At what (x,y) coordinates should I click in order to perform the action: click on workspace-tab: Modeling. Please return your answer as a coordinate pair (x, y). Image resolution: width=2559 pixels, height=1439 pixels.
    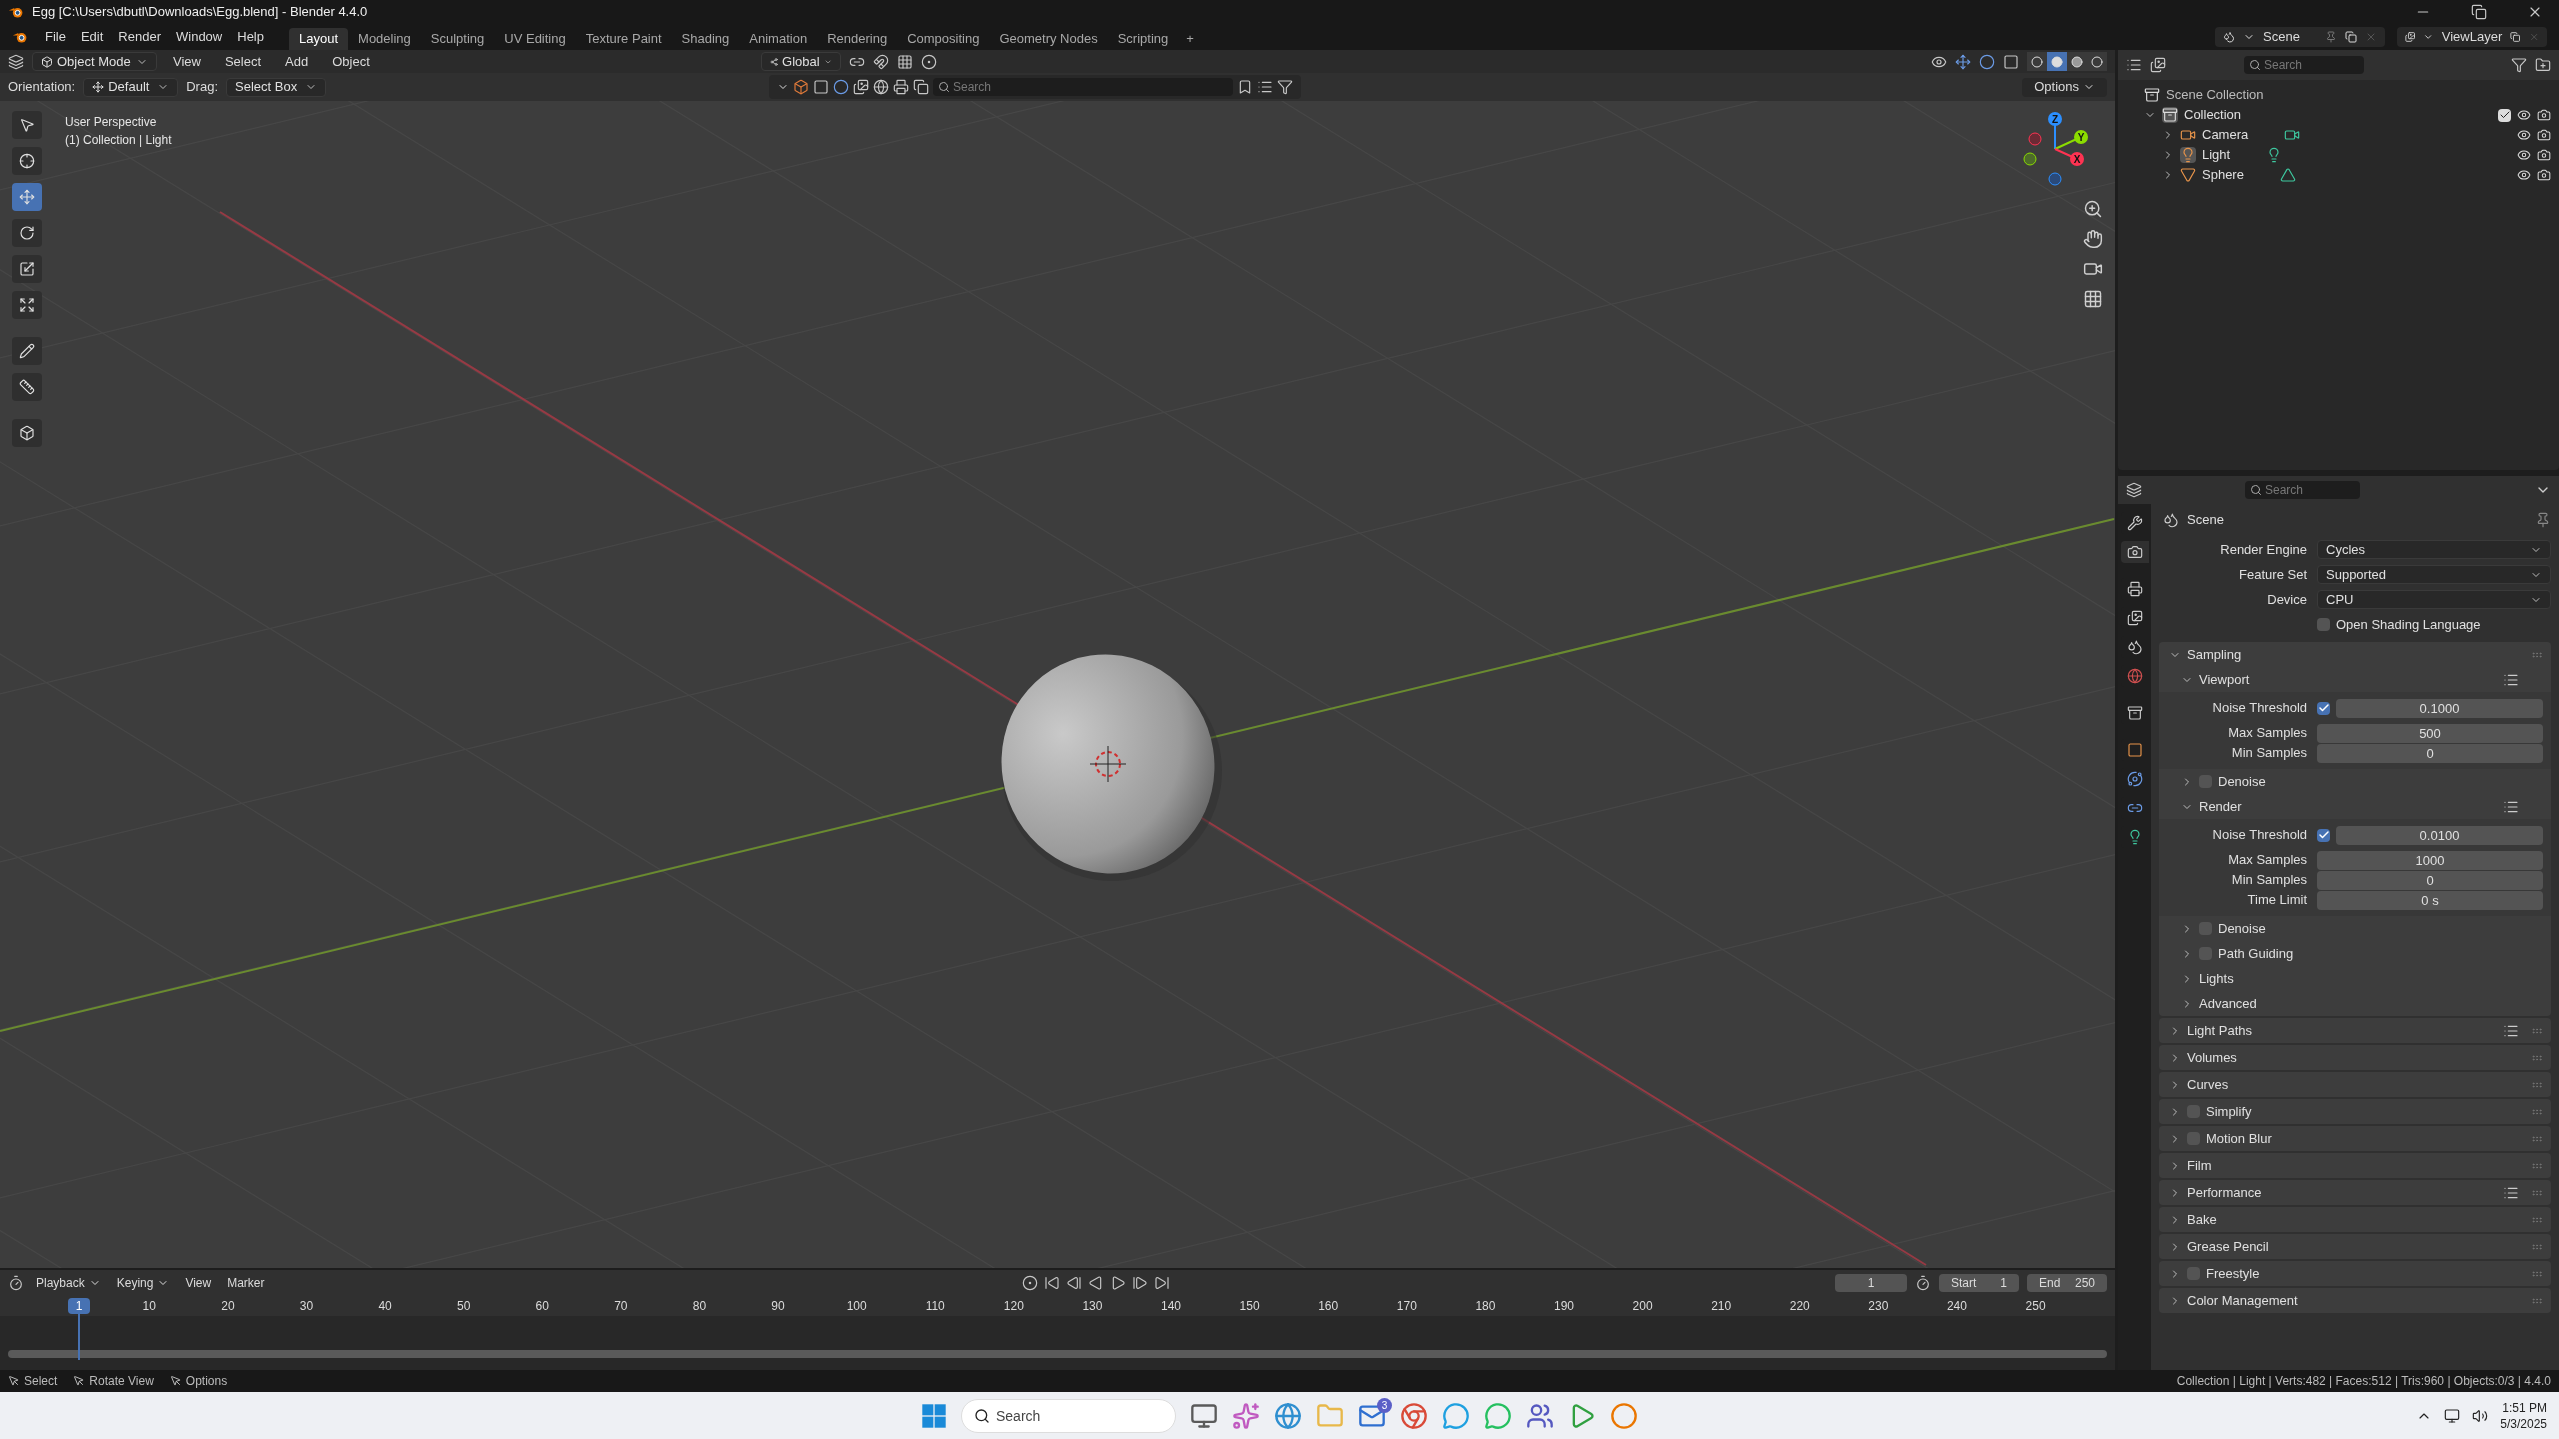
    Looking at the image, I should click on (384, 39).